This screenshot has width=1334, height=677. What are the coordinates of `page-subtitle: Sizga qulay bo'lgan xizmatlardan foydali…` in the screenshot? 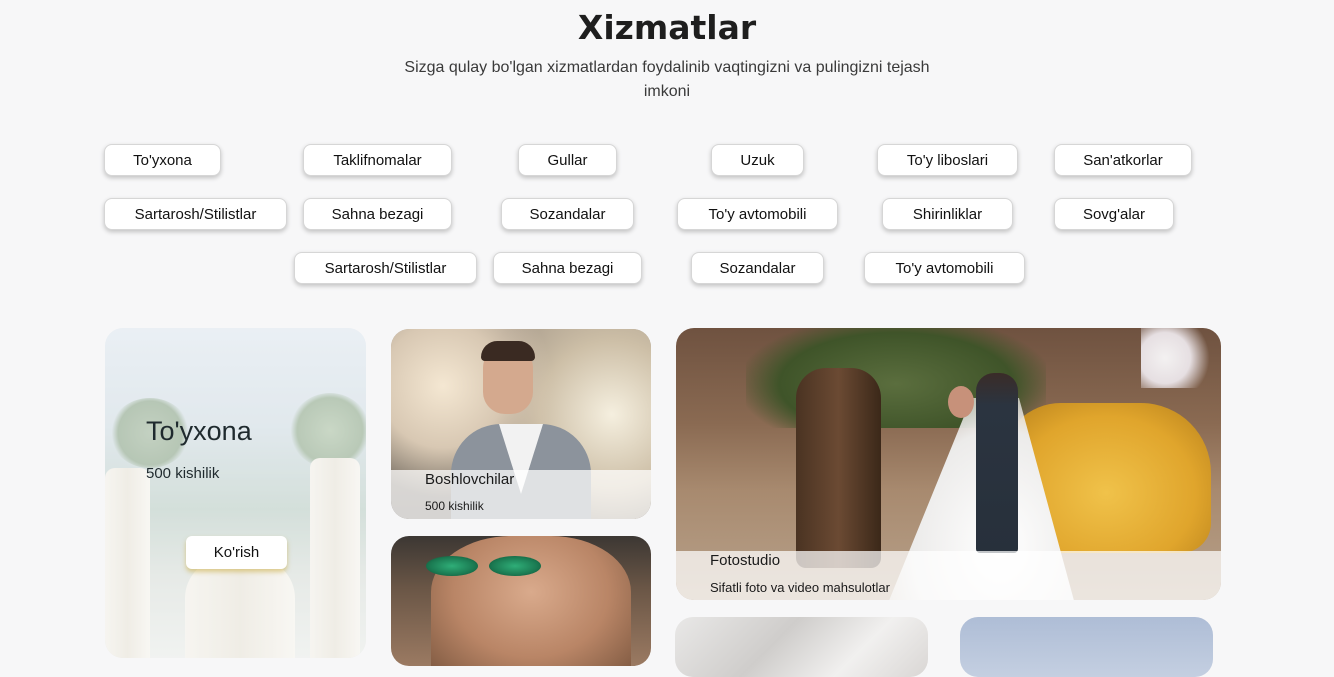 It's located at (667, 79).